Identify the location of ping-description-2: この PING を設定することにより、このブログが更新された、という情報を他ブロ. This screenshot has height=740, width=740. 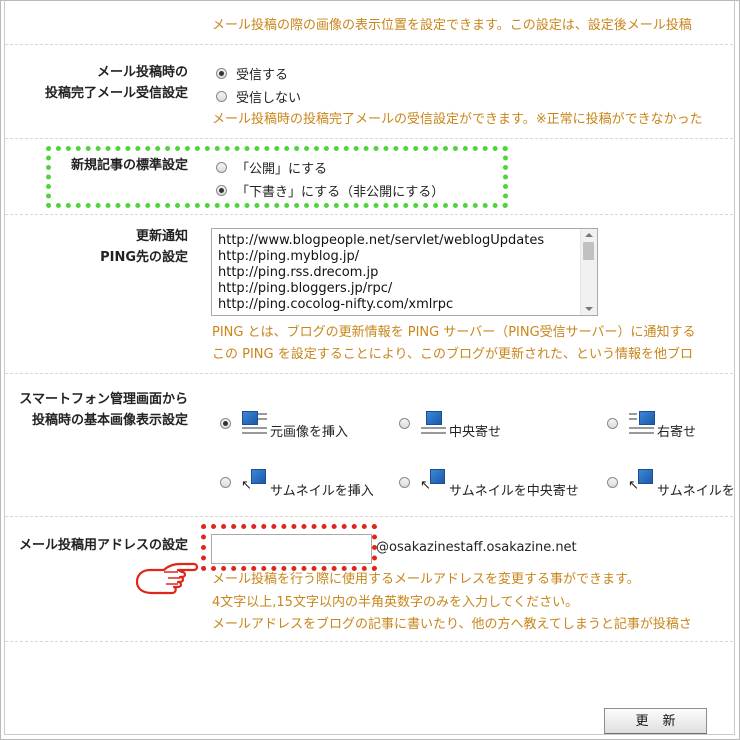
(452, 354).